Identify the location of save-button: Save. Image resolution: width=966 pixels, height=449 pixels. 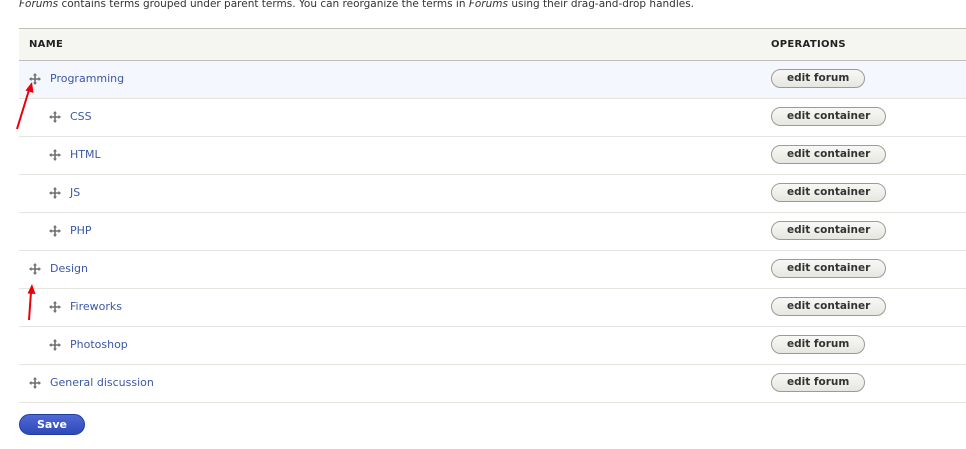
(52, 424).